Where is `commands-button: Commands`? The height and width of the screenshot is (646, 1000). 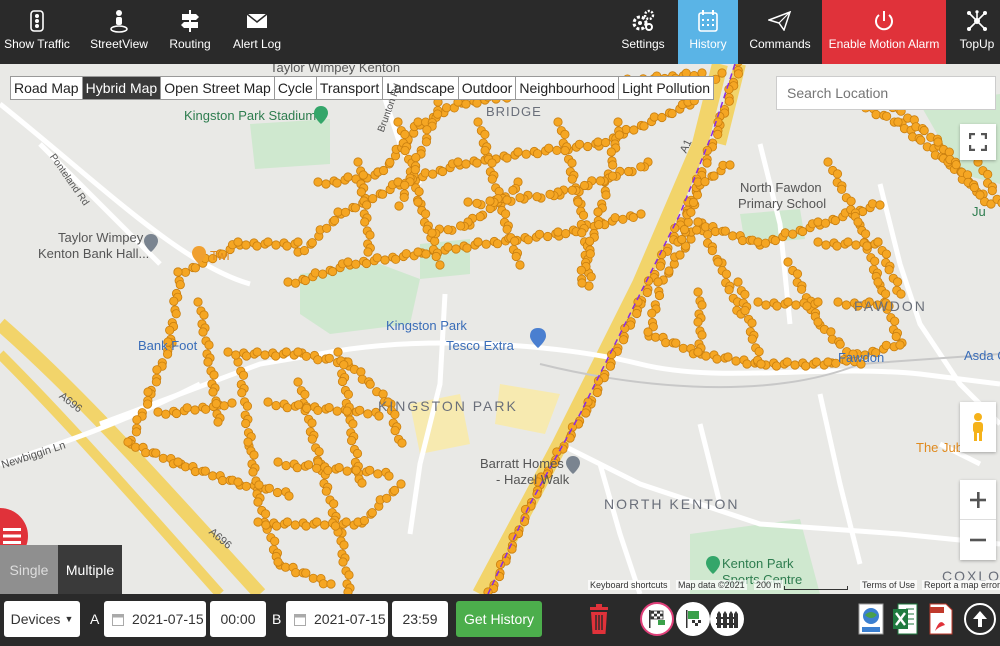
commands-button: Commands is located at coordinates (780, 32).